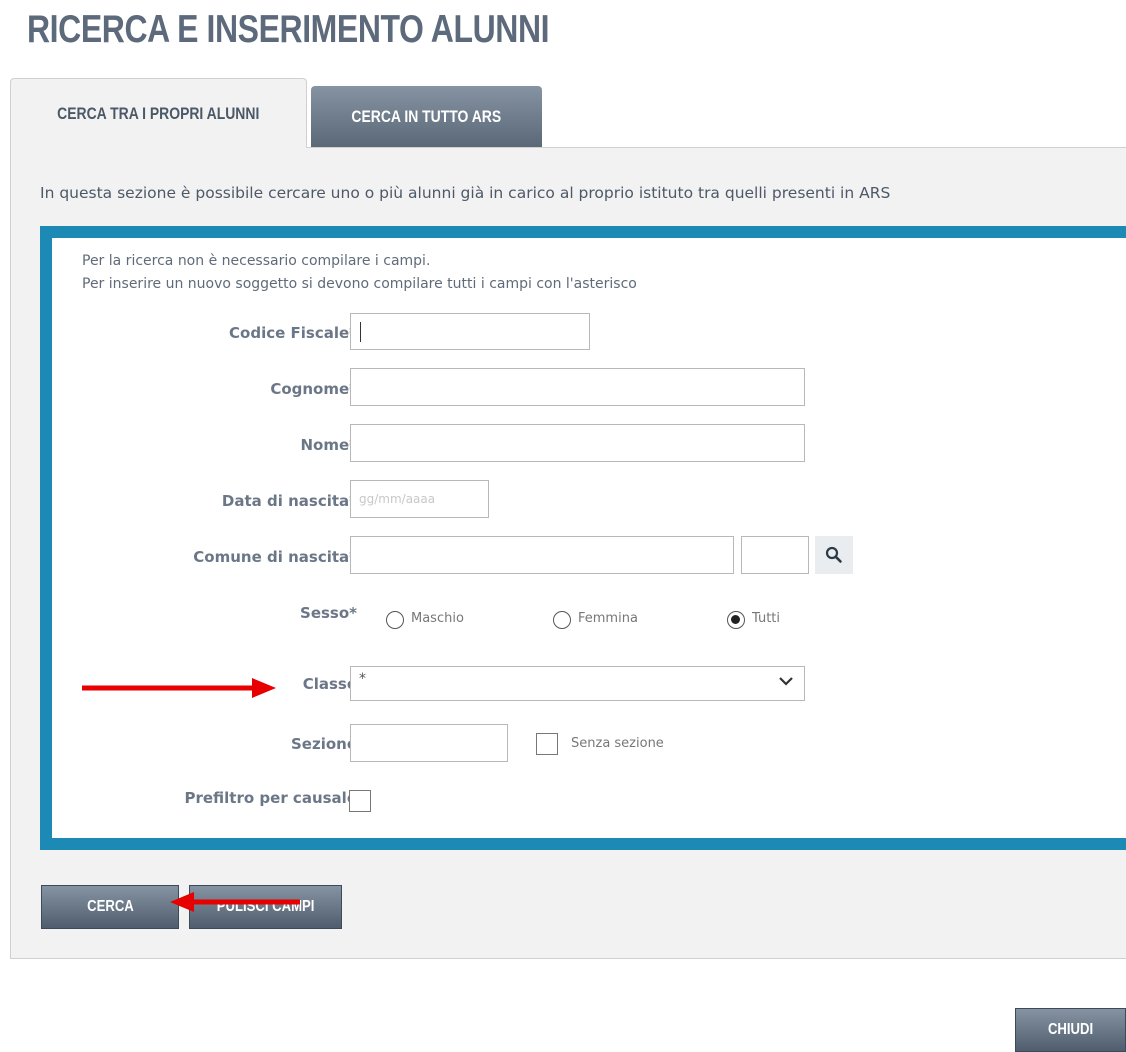 The image size is (1126, 1052). I want to click on tab-label: CERCA TRA I PROPRI ALUNNI, so click(158, 113).